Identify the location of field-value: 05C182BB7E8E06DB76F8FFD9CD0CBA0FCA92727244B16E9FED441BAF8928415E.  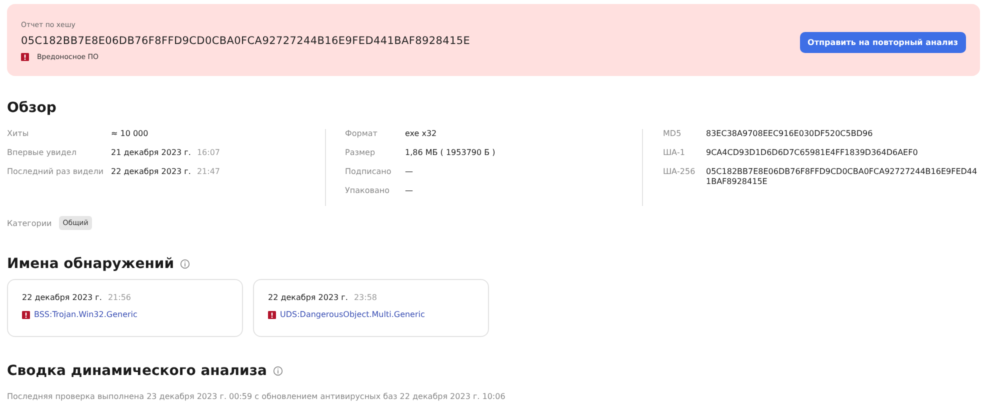
(842, 176).